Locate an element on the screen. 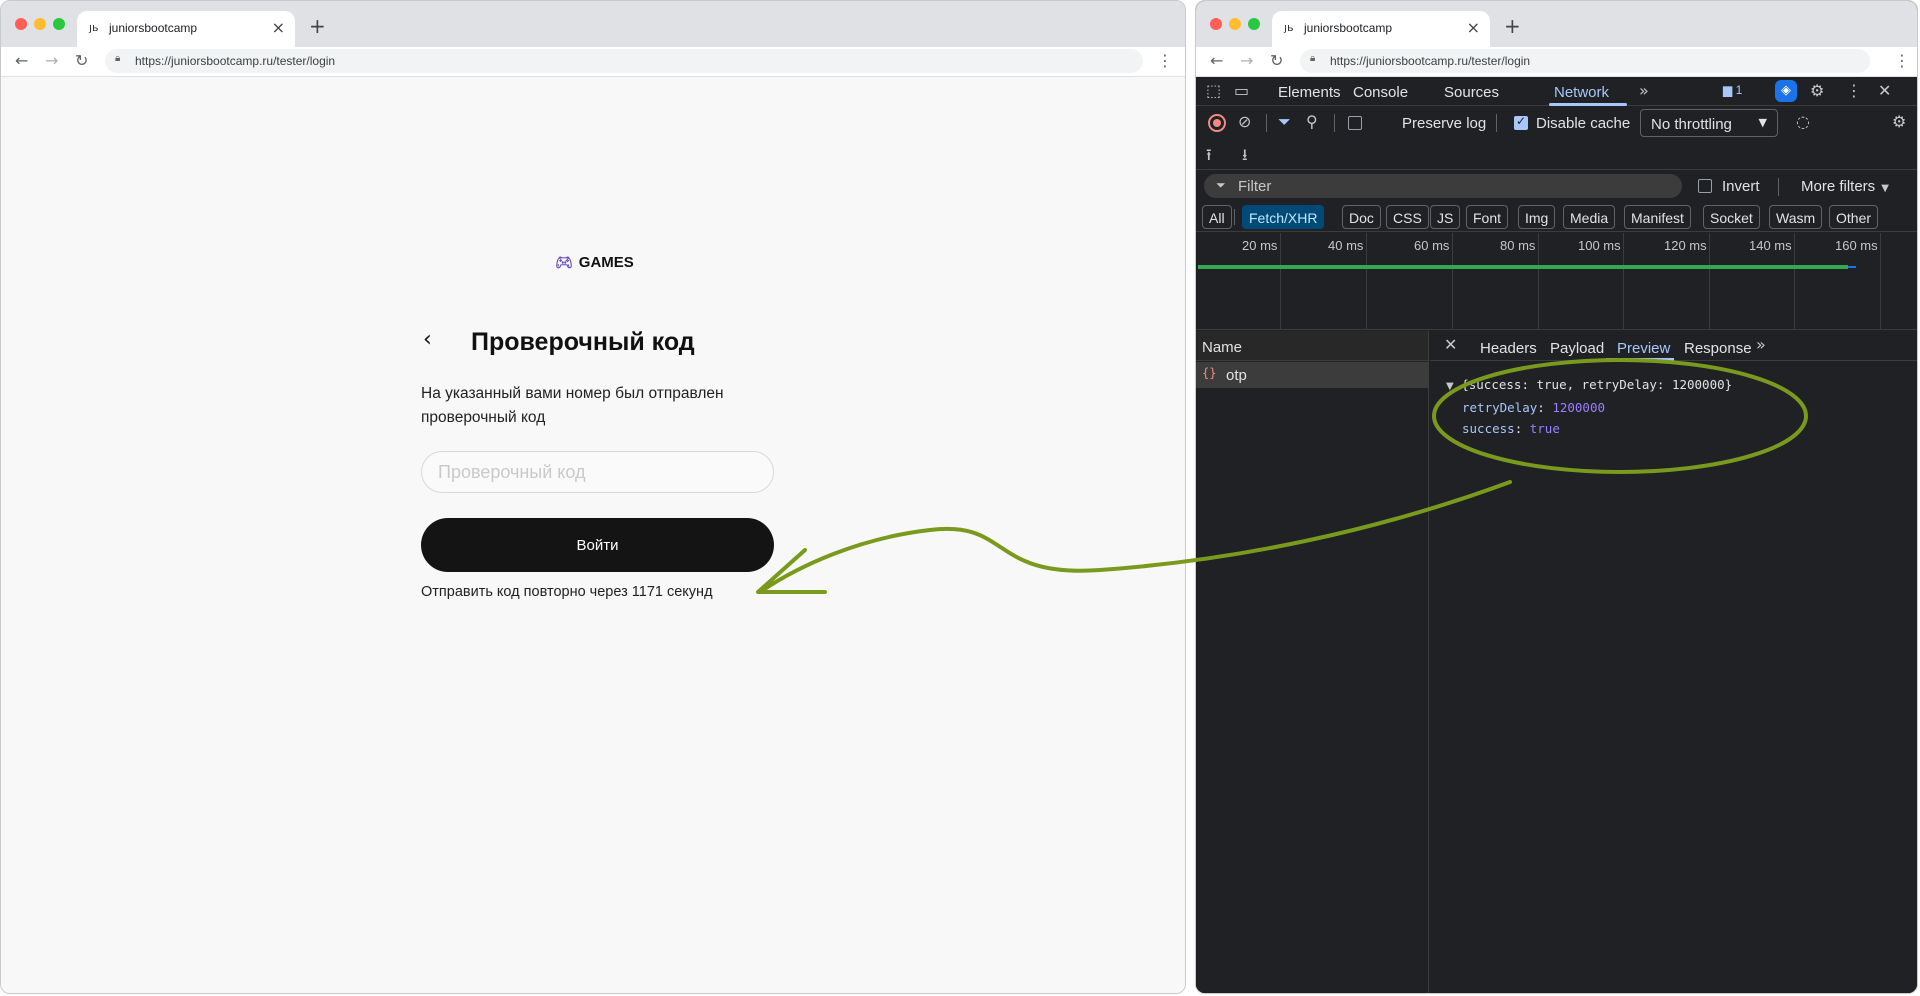 Image resolution: width=1920 pixels, height=996 pixels. timeline-tick-label: 160 ms is located at coordinates (1856, 245).